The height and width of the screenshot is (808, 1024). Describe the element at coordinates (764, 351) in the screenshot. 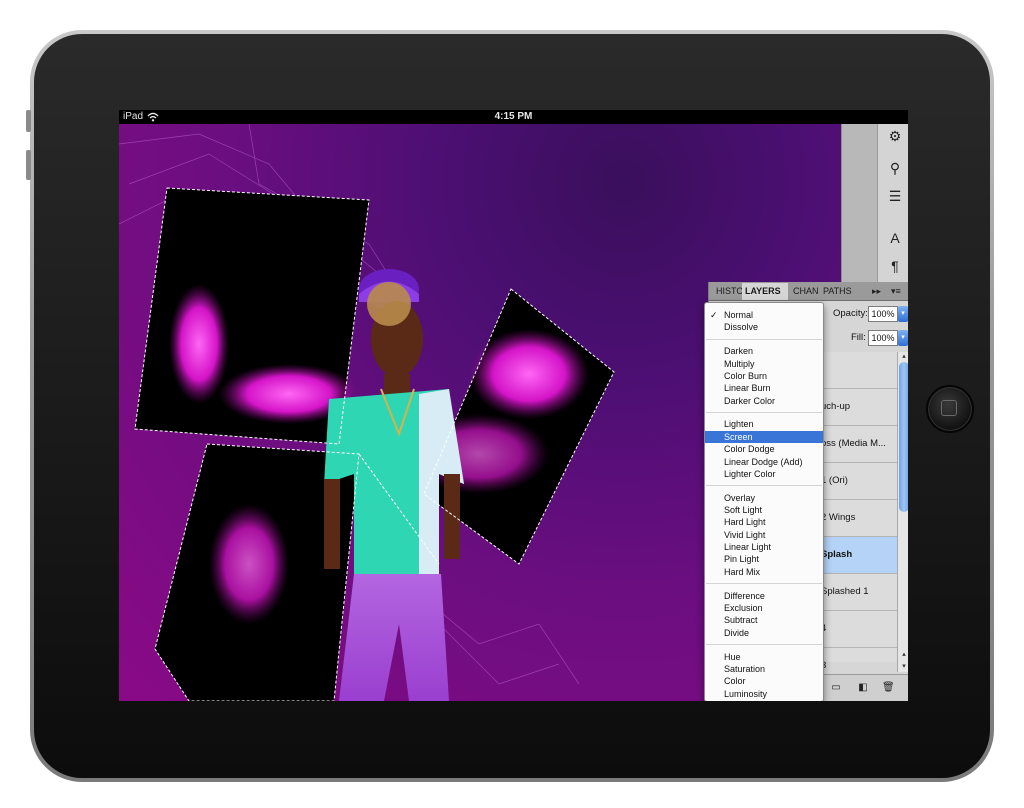

I see `blend-mode-option: Darken` at that location.